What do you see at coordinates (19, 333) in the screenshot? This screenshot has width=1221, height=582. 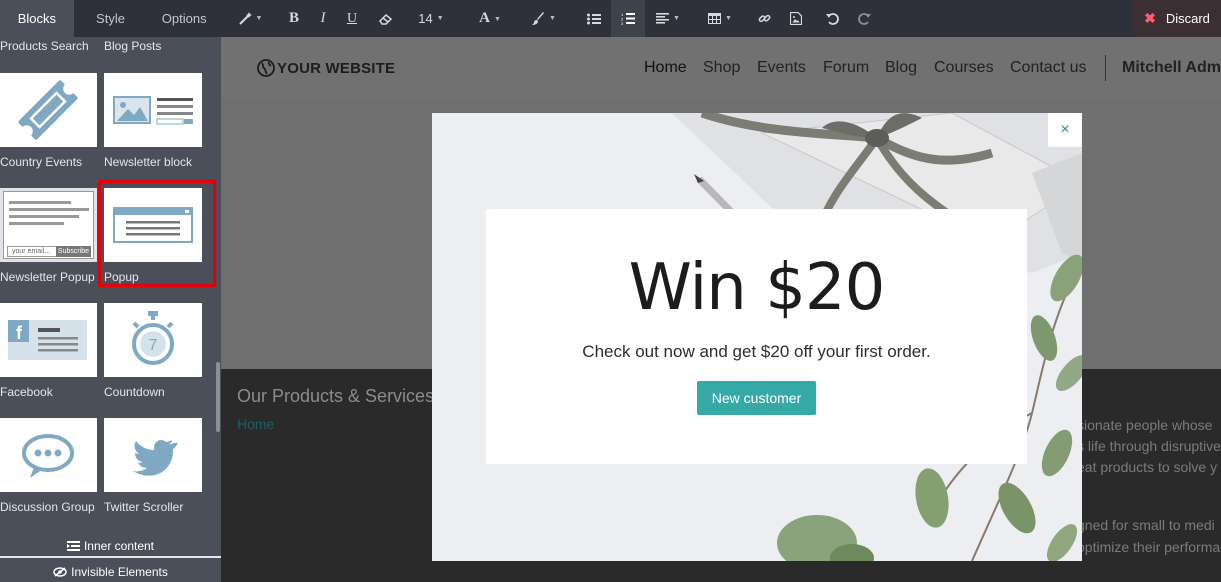 I see `svg-text: f` at bounding box center [19, 333].